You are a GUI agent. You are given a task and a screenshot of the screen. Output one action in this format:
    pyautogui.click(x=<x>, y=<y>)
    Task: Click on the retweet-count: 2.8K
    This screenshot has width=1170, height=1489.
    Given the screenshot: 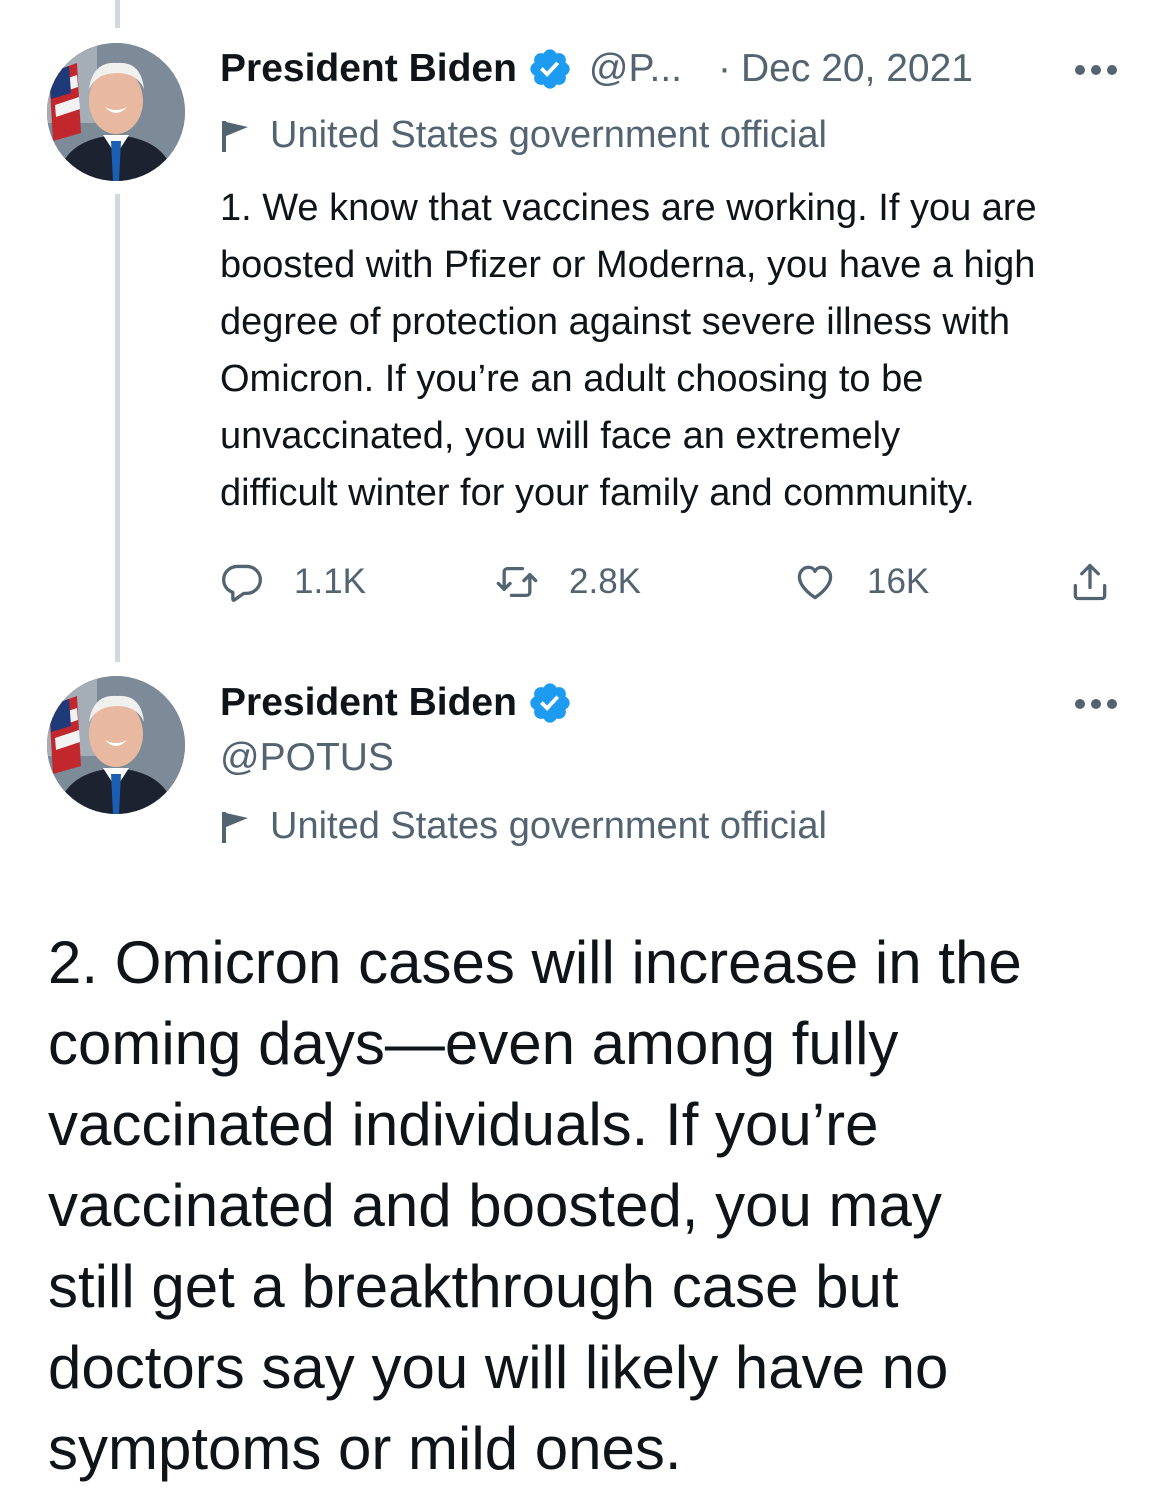 What is the action you would take?
    pyautogui.click(x=605, y=581)
    